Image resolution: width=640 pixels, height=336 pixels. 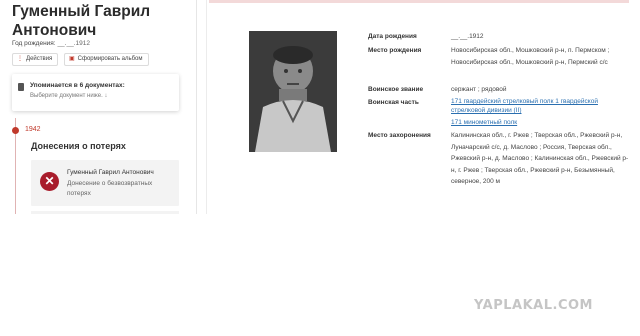 I want to click on portrait-photo, so click(x=293, y=91).